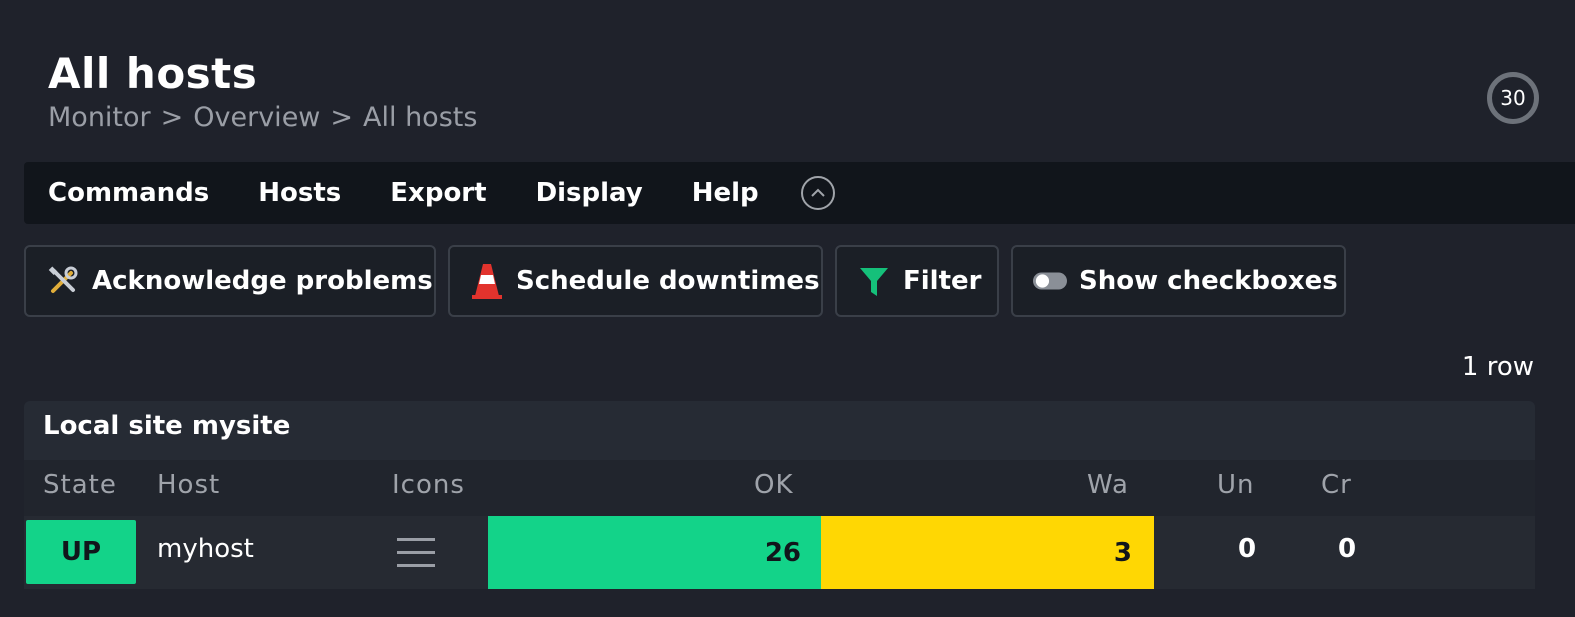 The height and width of the screenshot is (617, 1575). I want to click on schedule-downtimes-button: Schedule downtimes, so click(635, 281).